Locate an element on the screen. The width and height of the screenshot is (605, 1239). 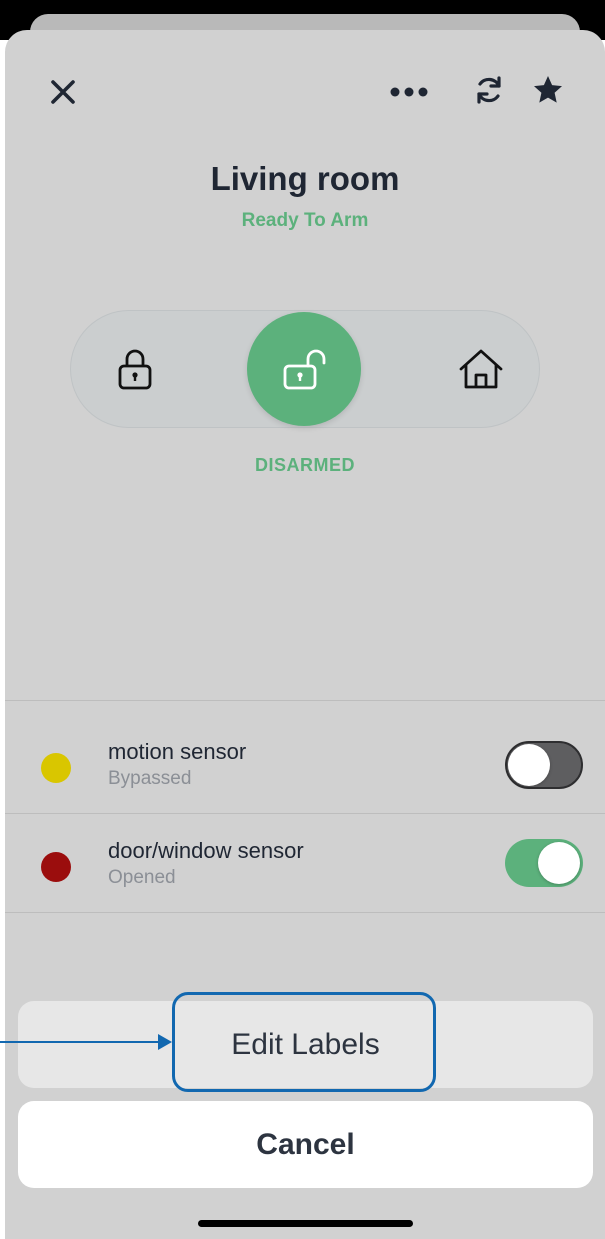
sensor-status: Bypassed is located at coordinates (150, 778).